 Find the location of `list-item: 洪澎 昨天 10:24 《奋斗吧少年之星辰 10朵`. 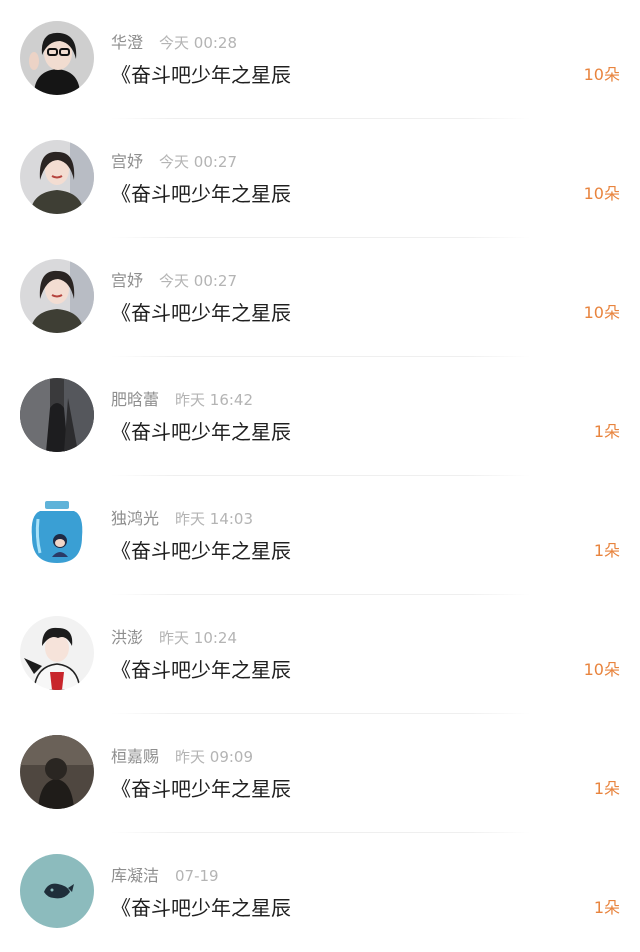

list-item: 洪澎 昨天 10:24 《奋斗吧少年之星辰 10朵 is located at coordinates (320, 654).